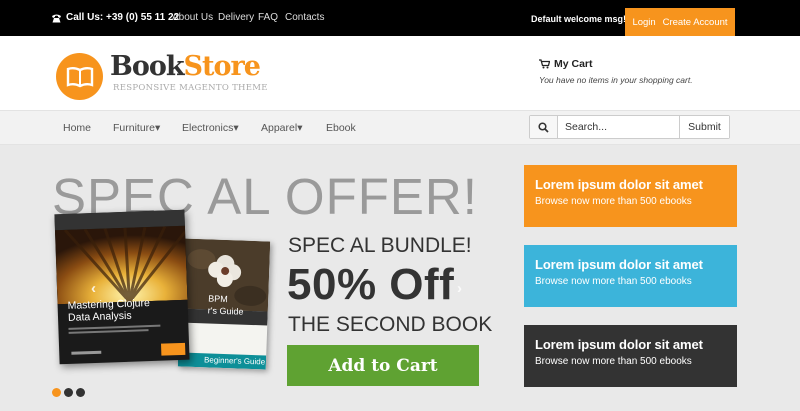 The width and height of the screenshot is (800, 411). Describe the element at coordinates (218, 299) in the screenshot. I see `book2-title-line1: BPM` at that location.